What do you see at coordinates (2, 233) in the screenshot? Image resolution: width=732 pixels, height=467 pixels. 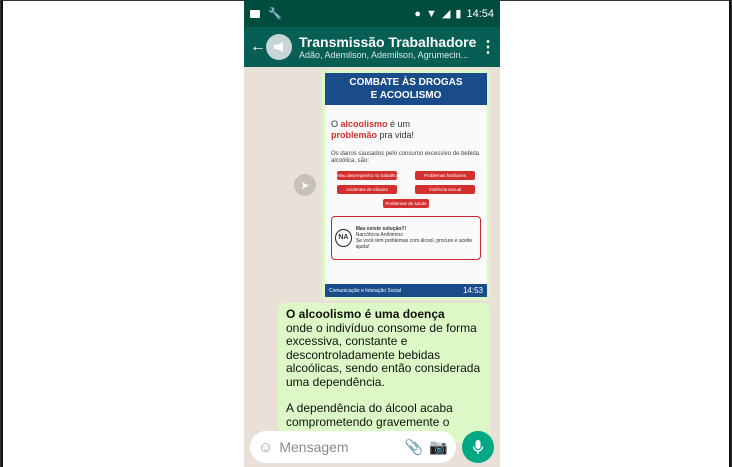 I see `left-border` at bounding box center [2, 233].